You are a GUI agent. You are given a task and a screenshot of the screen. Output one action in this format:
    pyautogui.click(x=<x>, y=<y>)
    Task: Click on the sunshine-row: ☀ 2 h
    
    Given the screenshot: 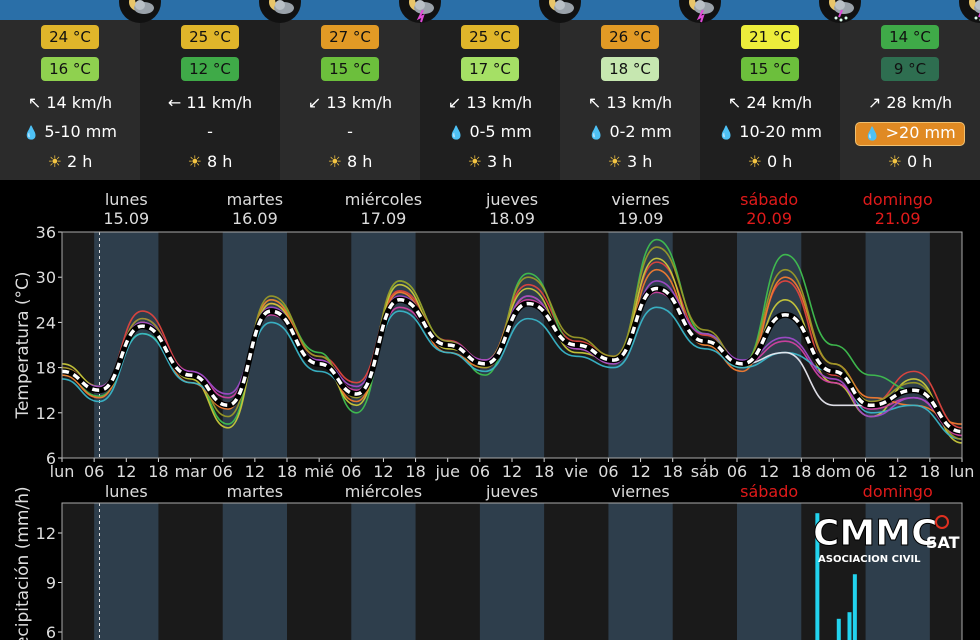 What is the action you would take?
    pyautogui.click(x=70, y=161)
    